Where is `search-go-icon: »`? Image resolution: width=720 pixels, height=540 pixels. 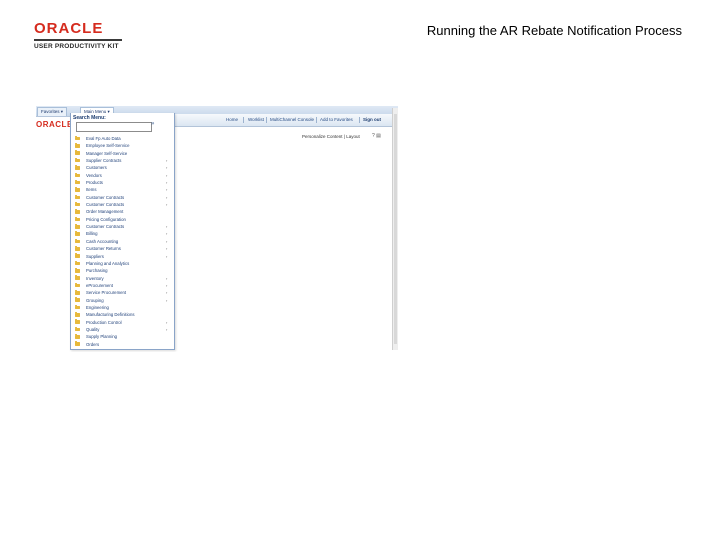 search-go-icon: » is located at coordinates (152, 124).